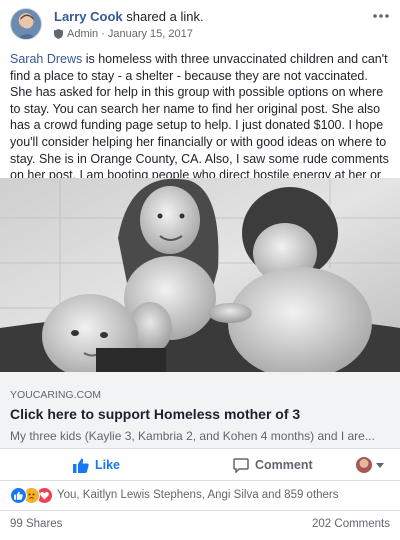 The image size is (400, 540). What do you see at coordinates (200, 510) in the screenshot?
I see `divider` at bounding box center [200, 510].